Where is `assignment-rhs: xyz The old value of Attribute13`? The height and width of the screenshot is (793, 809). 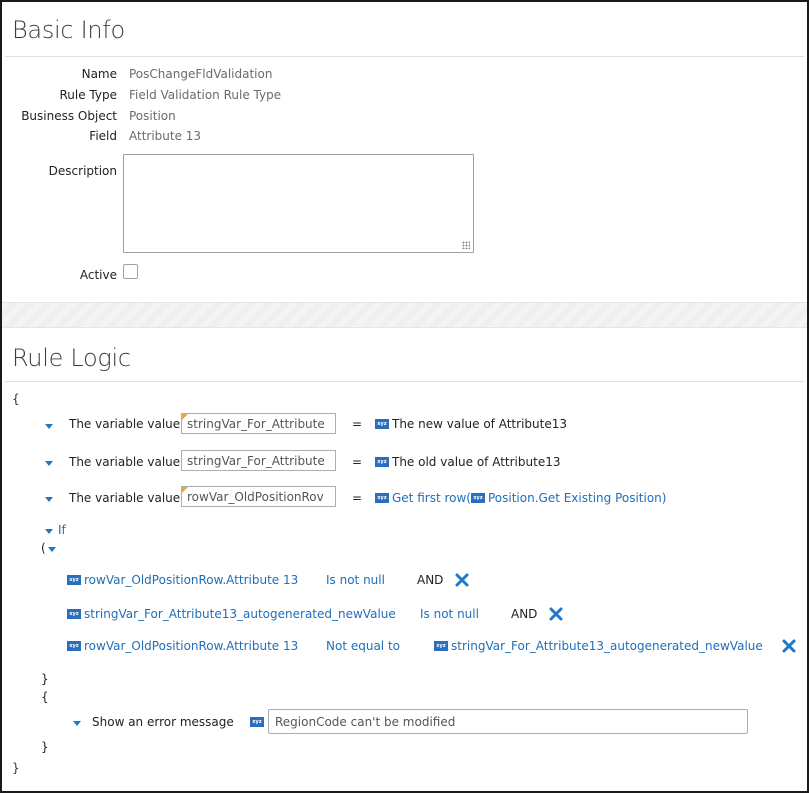
assignment-rhs: xyz The old value of Attribute13 is located at coordinates (467, 462).